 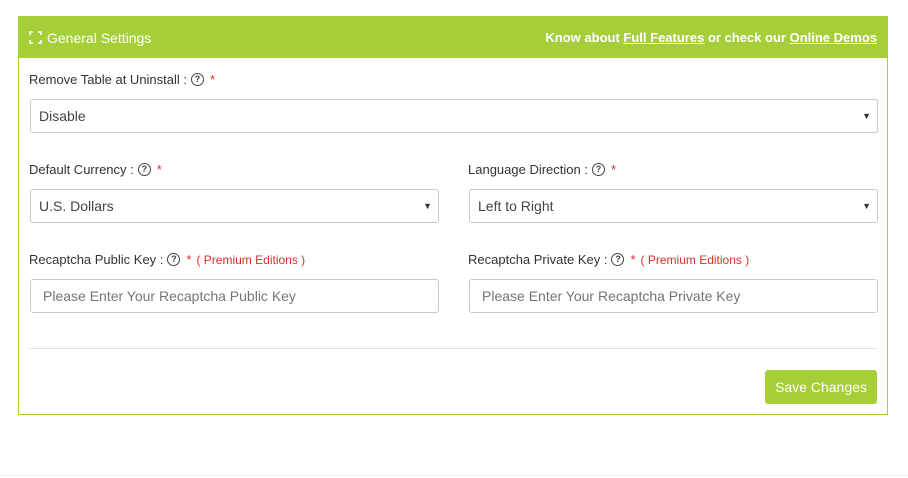 I want to click on remove-table-value: Disable, so click(x=62, y=116).